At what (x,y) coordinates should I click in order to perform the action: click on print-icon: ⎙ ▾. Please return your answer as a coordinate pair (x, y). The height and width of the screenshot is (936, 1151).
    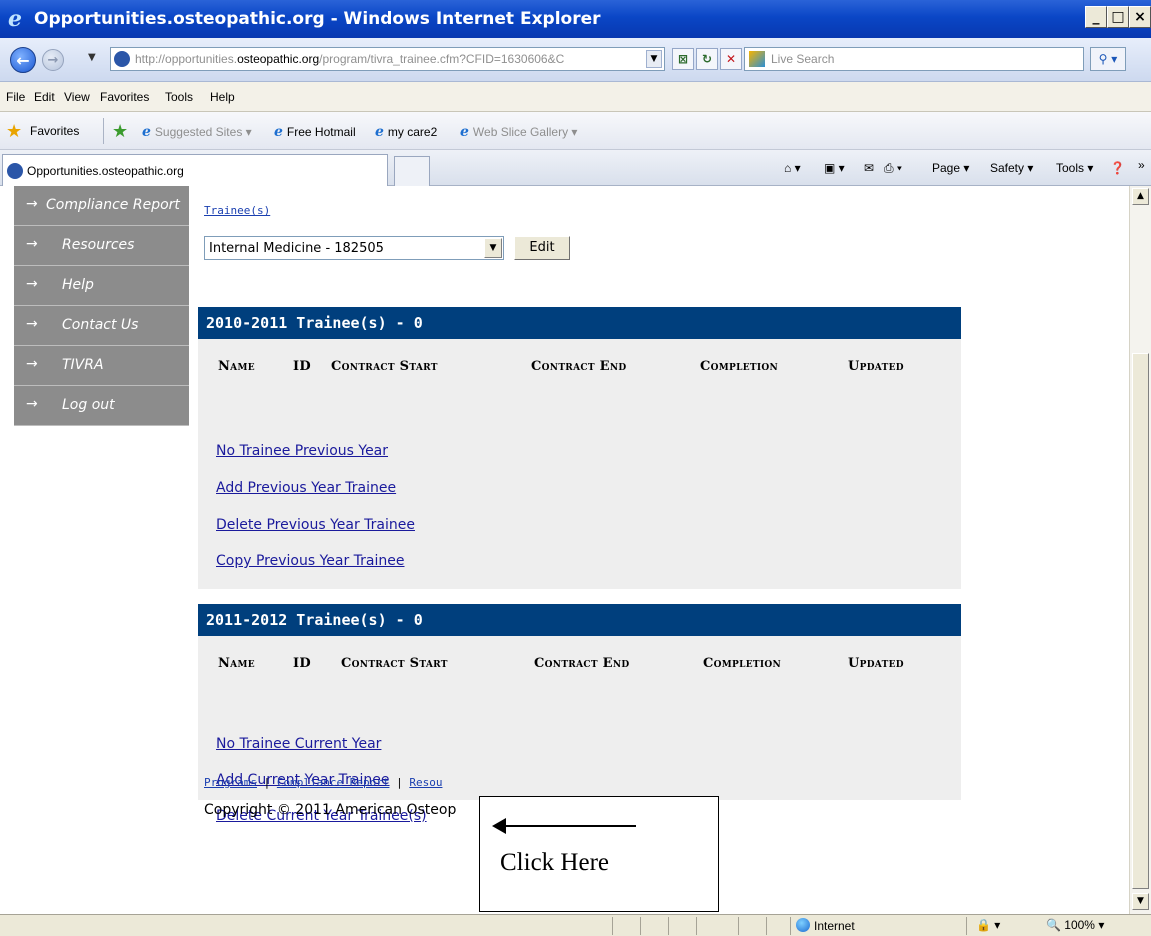
    Looking at the image, I should click on (893, 168).